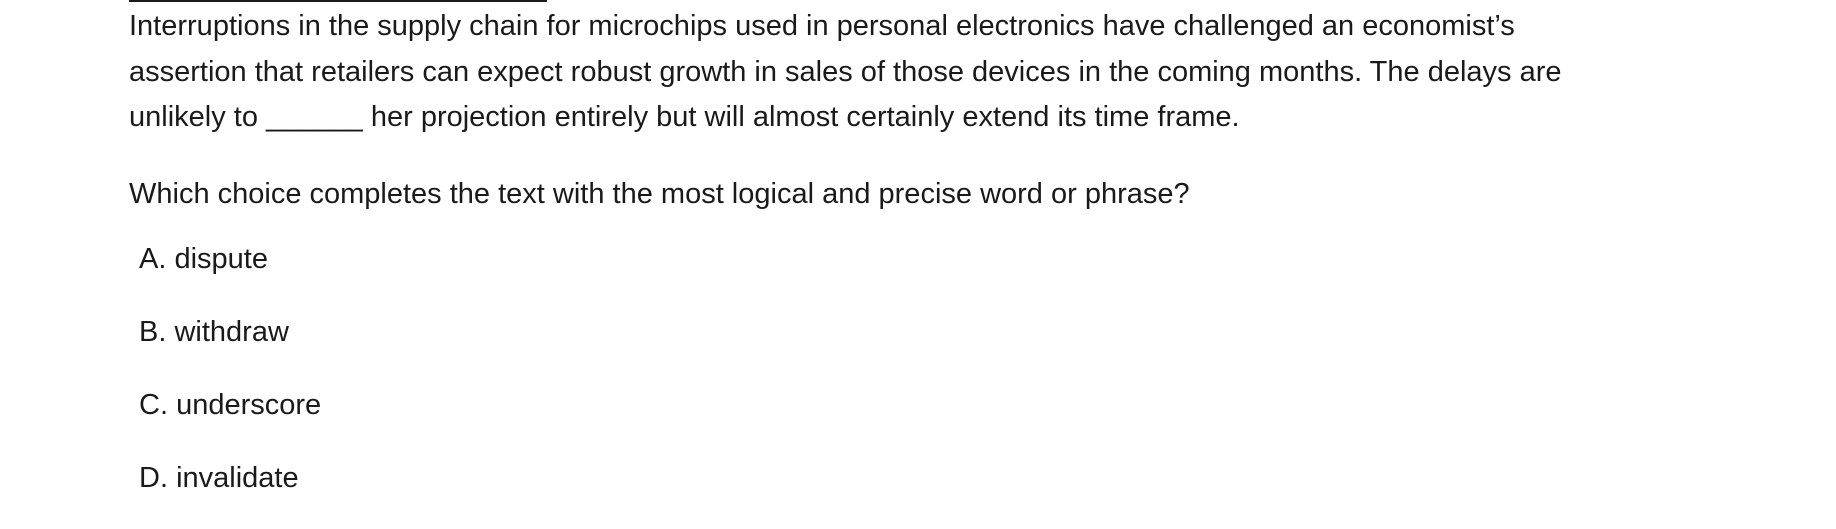 This screenshot has height=529, width=1836. What do you see at coordinates (338, 1) in the screenshot?
I see `top-divider` at bounding box center [338, 1].